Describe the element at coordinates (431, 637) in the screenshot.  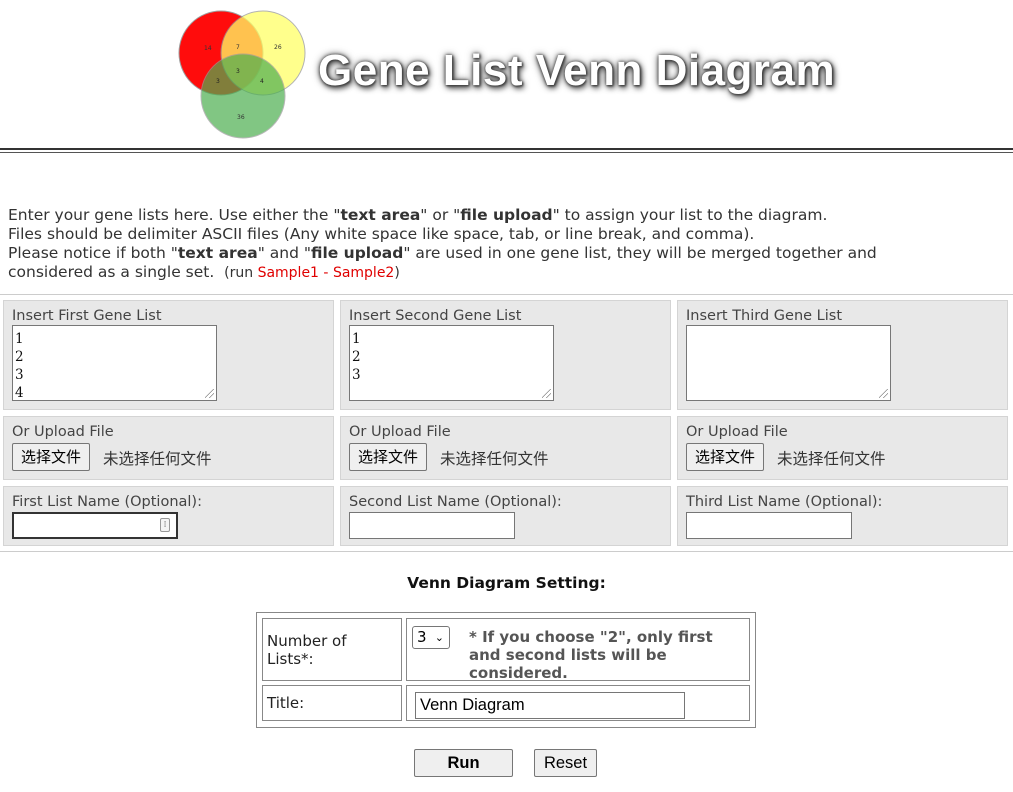
I see `num-lists-select: 3 ⌄` at that location.